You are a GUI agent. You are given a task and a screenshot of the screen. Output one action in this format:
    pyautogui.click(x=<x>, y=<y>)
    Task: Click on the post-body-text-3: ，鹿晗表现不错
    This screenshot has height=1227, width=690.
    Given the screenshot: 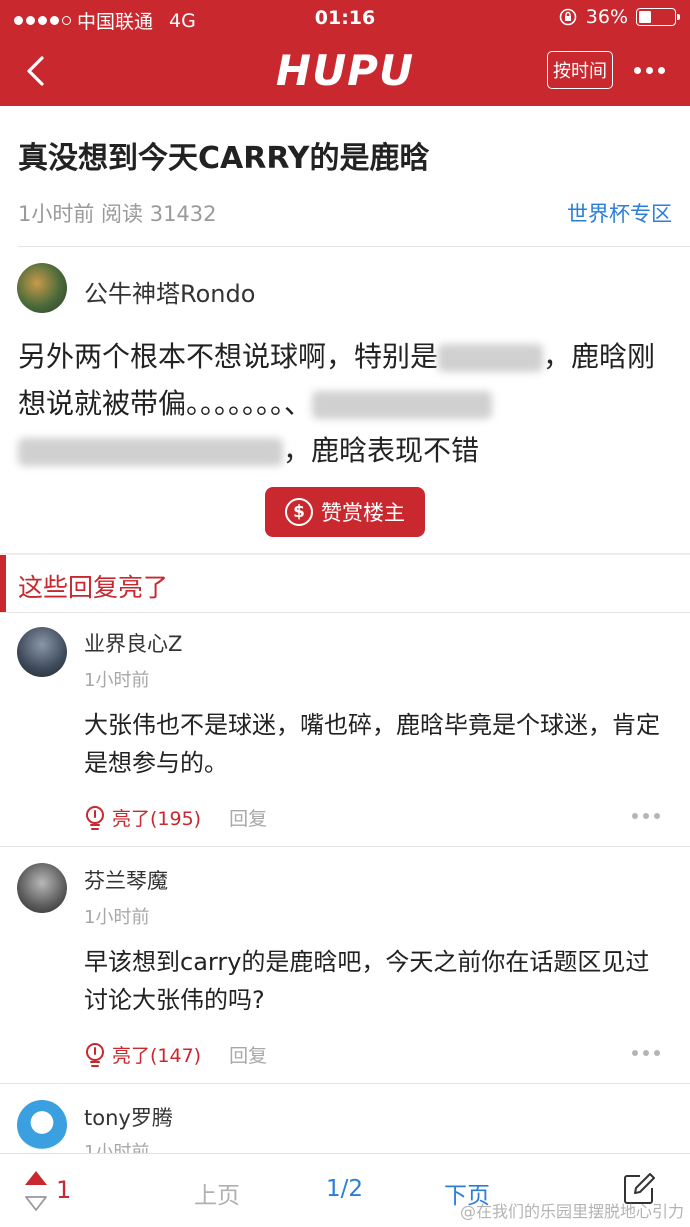 What is the action you would take?
    pyautogui.click(x=381, y=450)
    